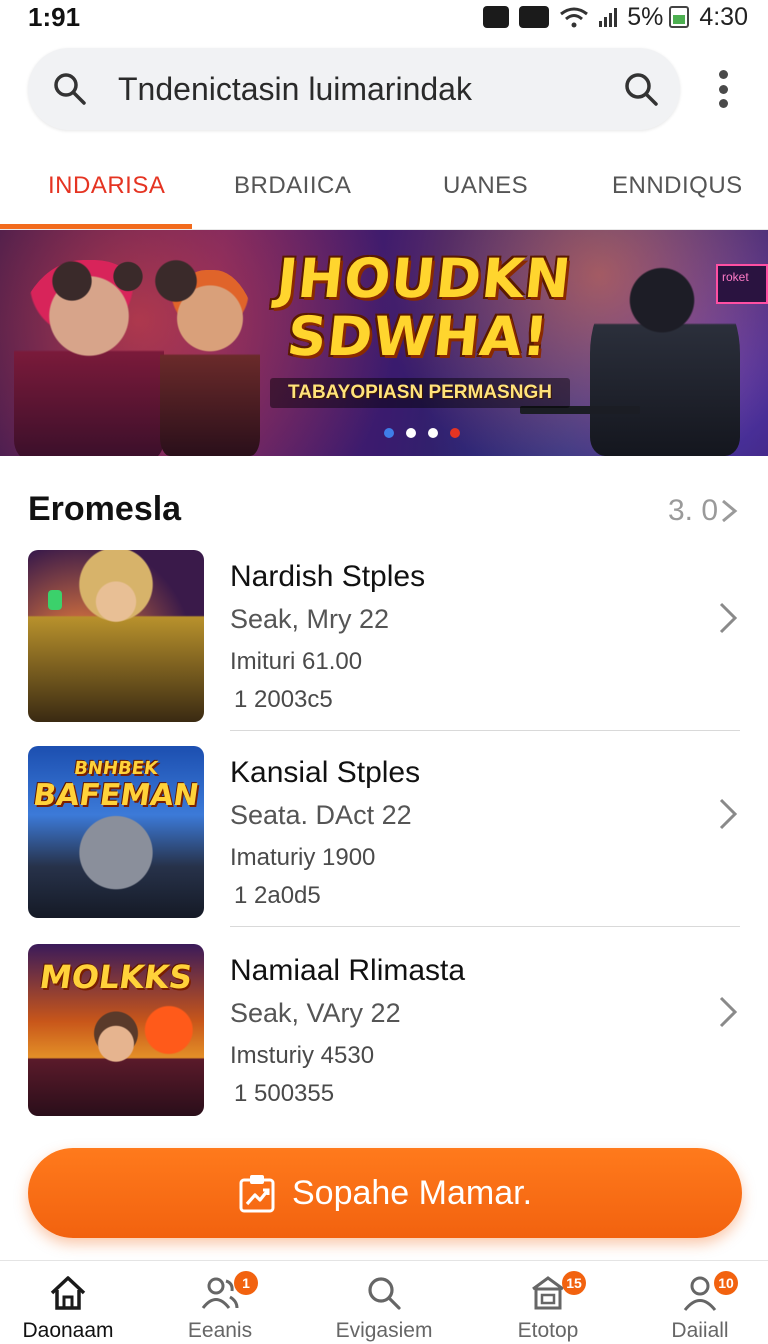 The image size is (768, 1344). I want to click on status-icons: 5% 4:30, so click(615, 17).